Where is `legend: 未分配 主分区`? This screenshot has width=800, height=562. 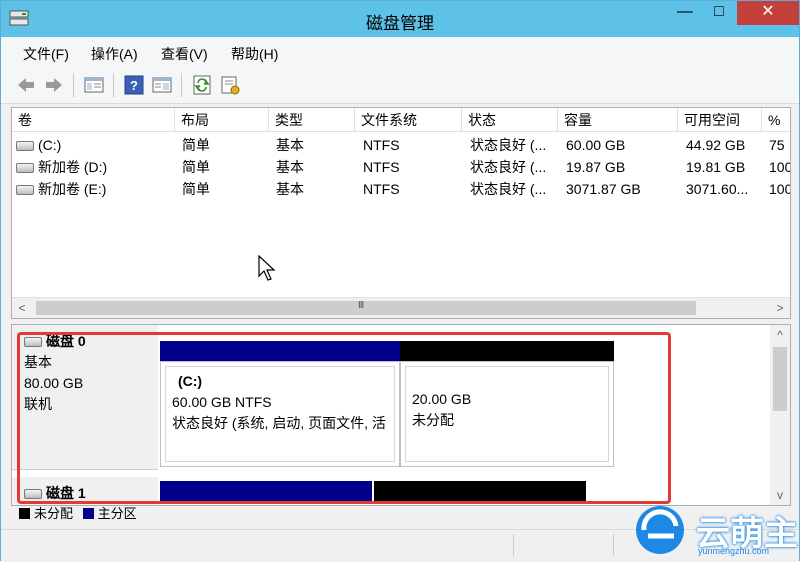 legend: 未分配 主分区 is located at coordinates (78, 514).